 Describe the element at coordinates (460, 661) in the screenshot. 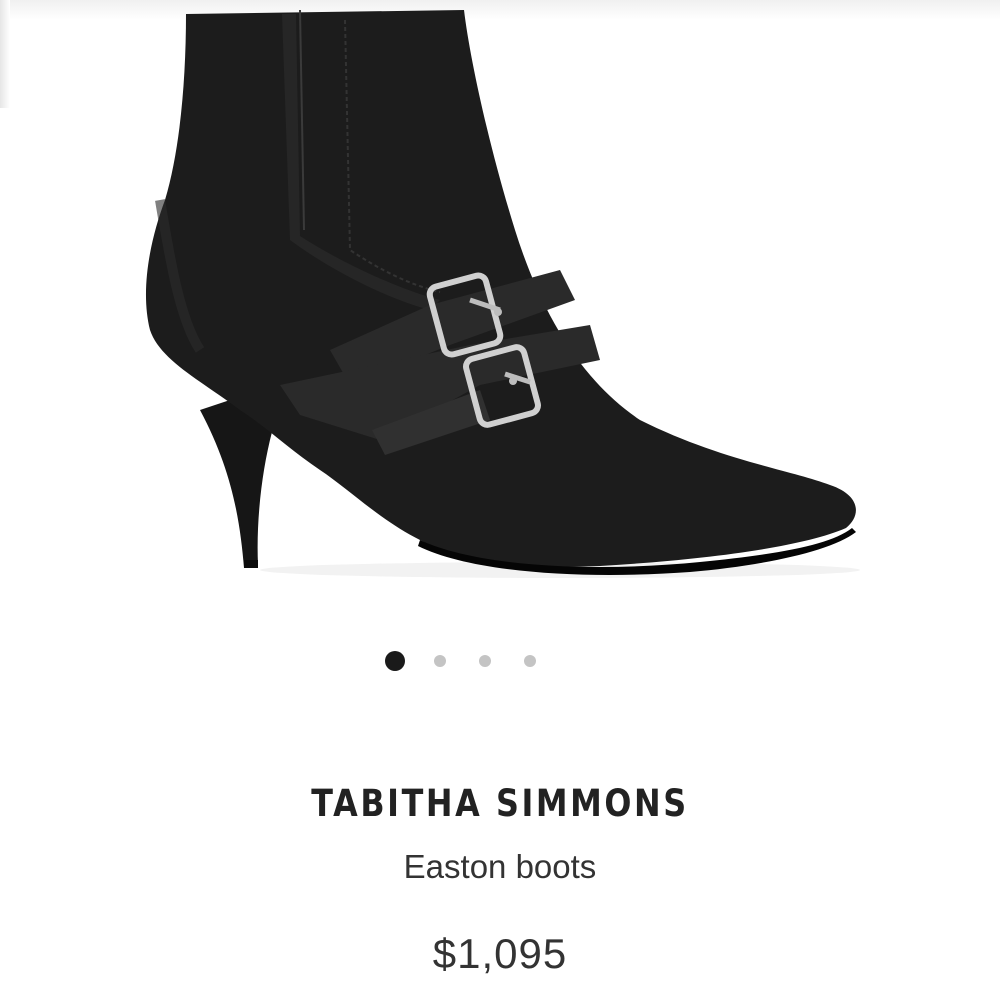

I see `image-carousel-dots` at that location.